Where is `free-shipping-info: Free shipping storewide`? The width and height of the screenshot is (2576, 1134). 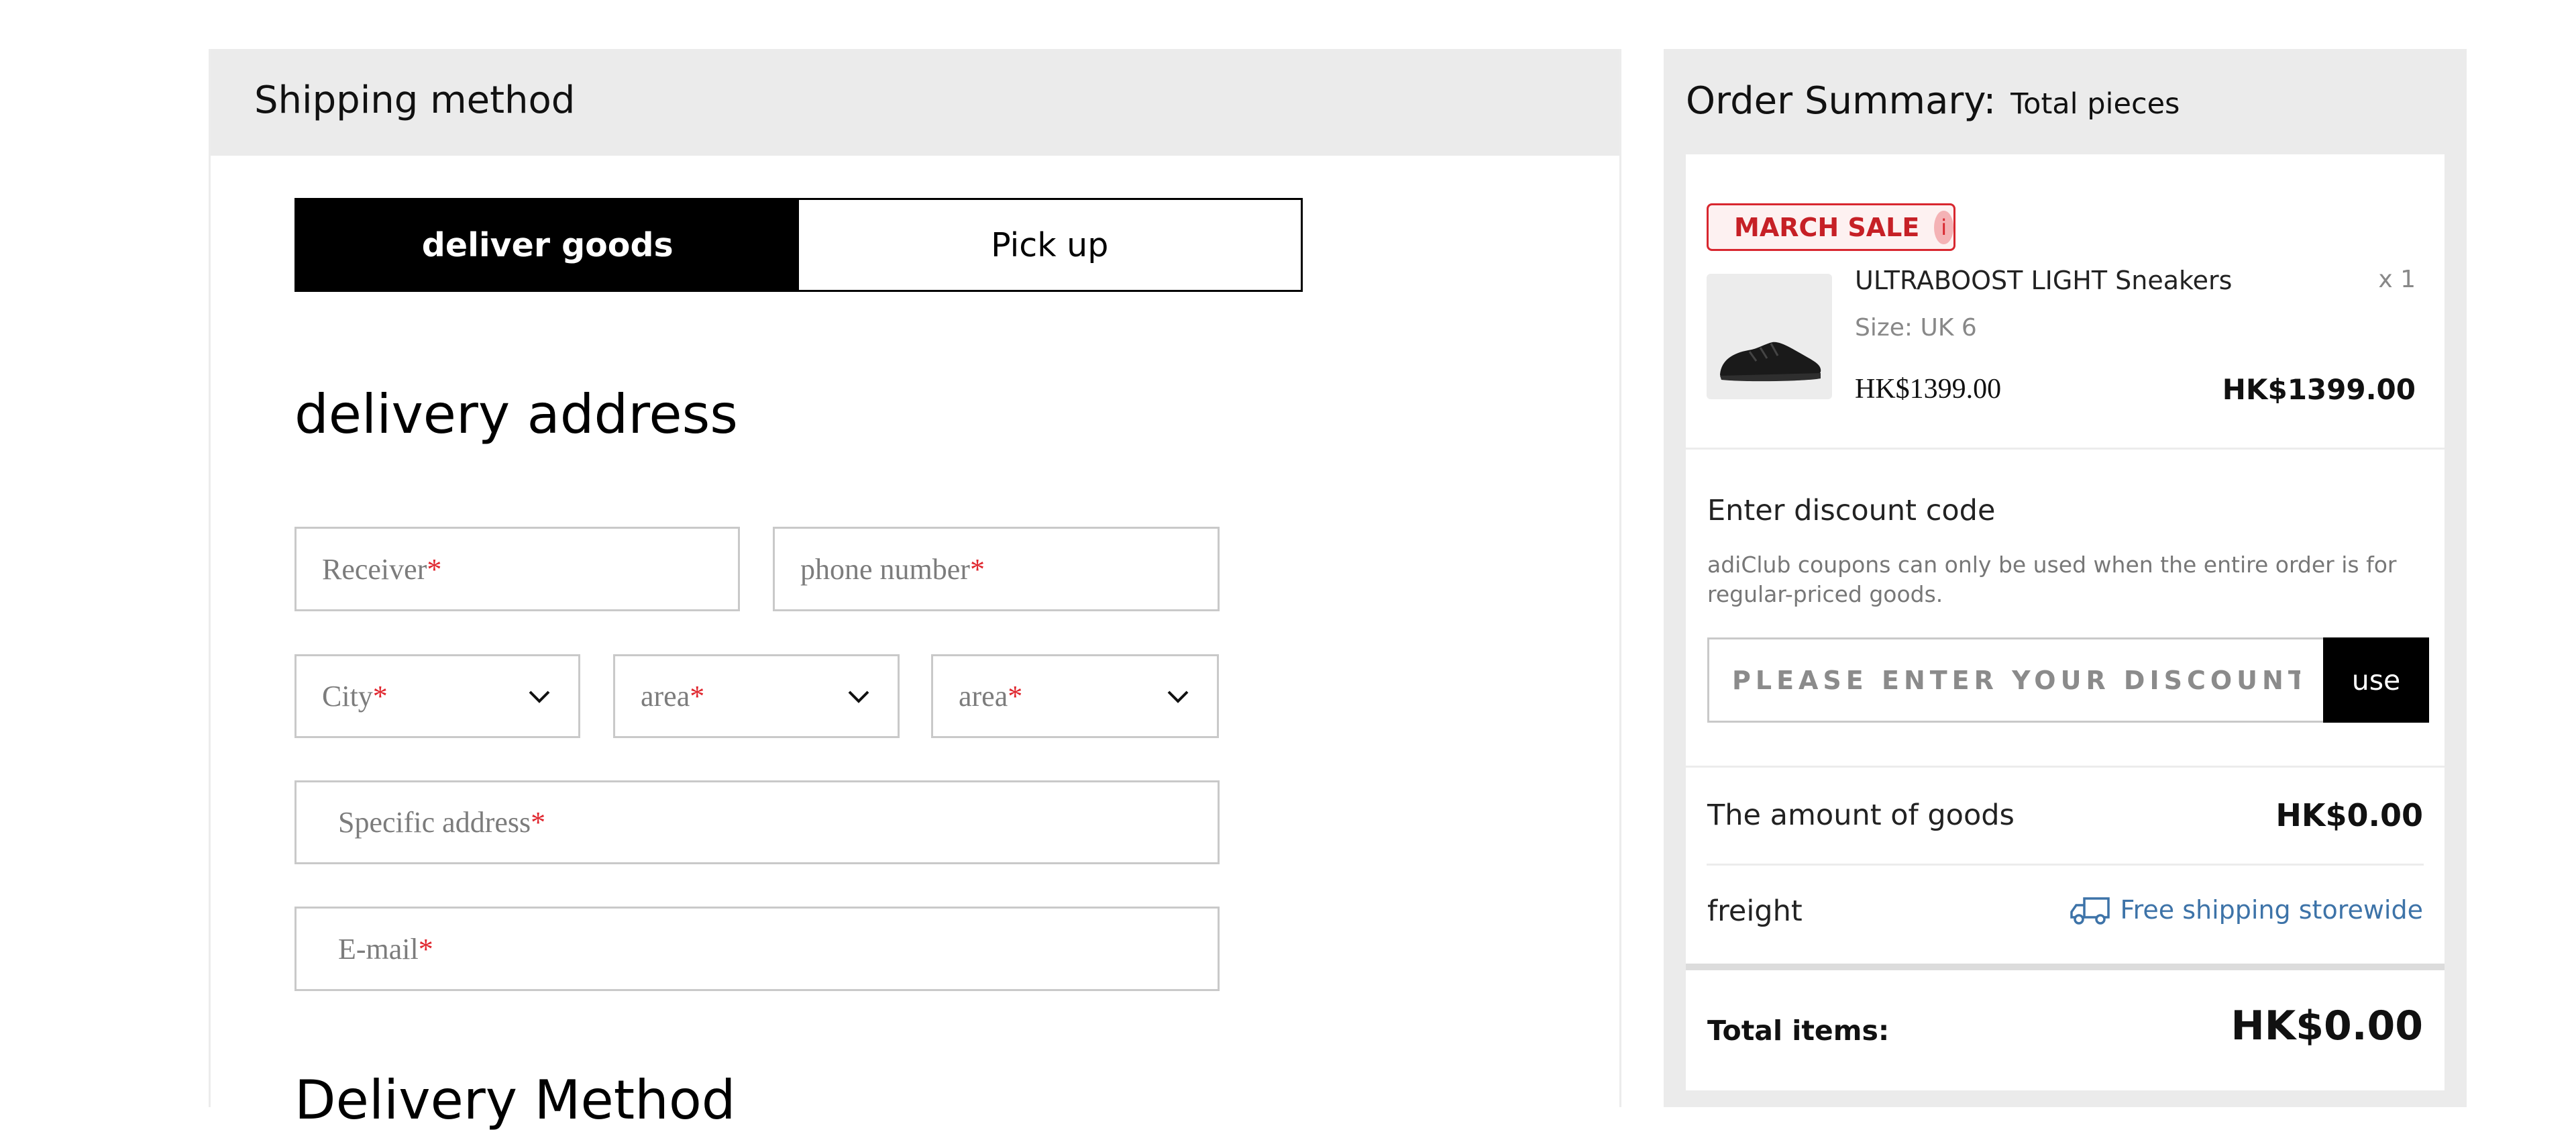
free-shipping-info: Free shipping storewide is located at coordinates (2247, 909).